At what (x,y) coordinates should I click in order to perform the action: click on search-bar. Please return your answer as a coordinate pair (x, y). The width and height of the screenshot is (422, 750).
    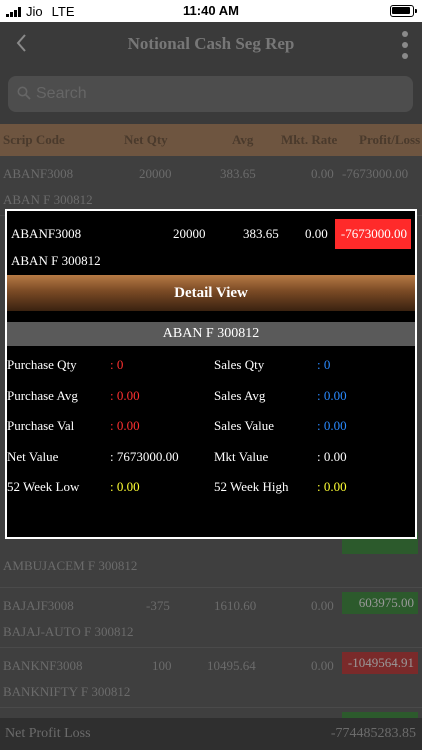
    Looking at the image, I should click on (211, 96).